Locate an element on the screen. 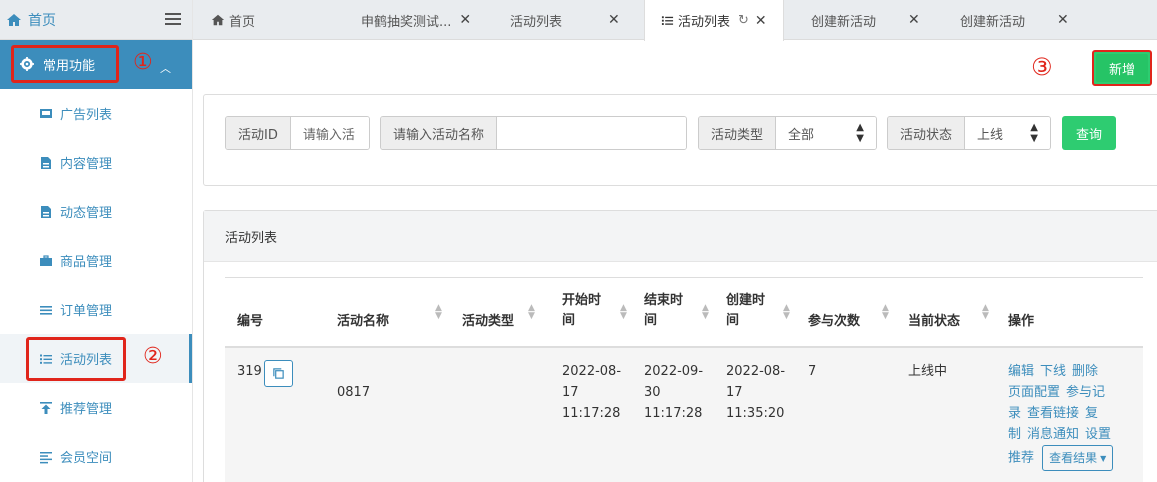 The height and width of the screenshot is (482, 1157). view-results-dropdown: 查看结果 ▼ is located at coordinates (1078, 458).